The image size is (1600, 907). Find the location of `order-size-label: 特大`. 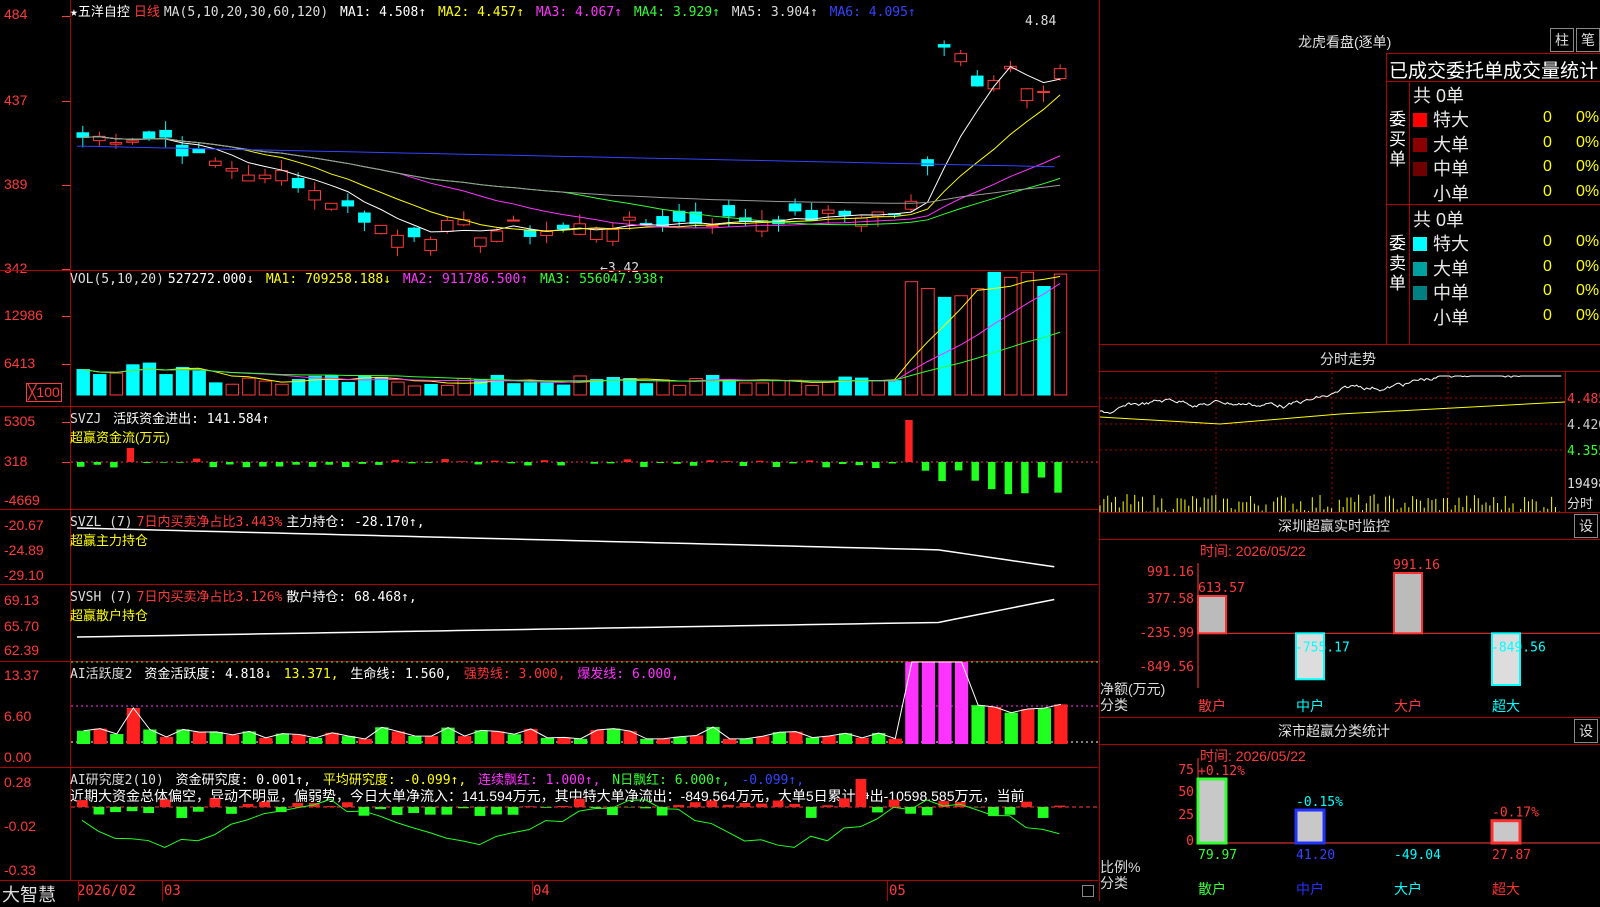

order-size-label: 特大 is located at coordinates (1451, 120).